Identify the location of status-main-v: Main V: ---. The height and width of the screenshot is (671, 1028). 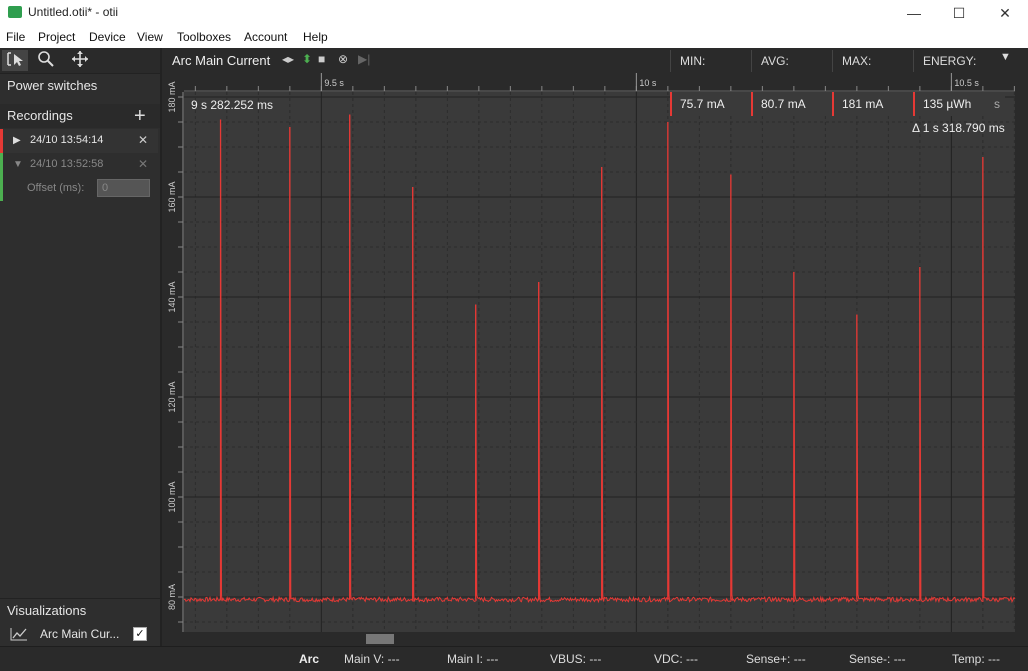
(372, 659).